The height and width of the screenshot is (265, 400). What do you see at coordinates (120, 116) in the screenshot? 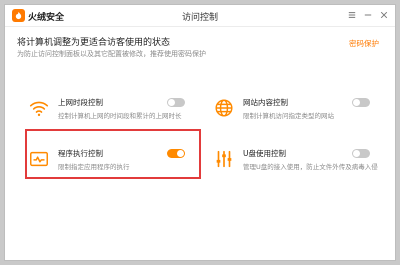
I see `feature-desc: 控制计算机上网的时间段和累计的上网时长` at bounding box center [120, 116].